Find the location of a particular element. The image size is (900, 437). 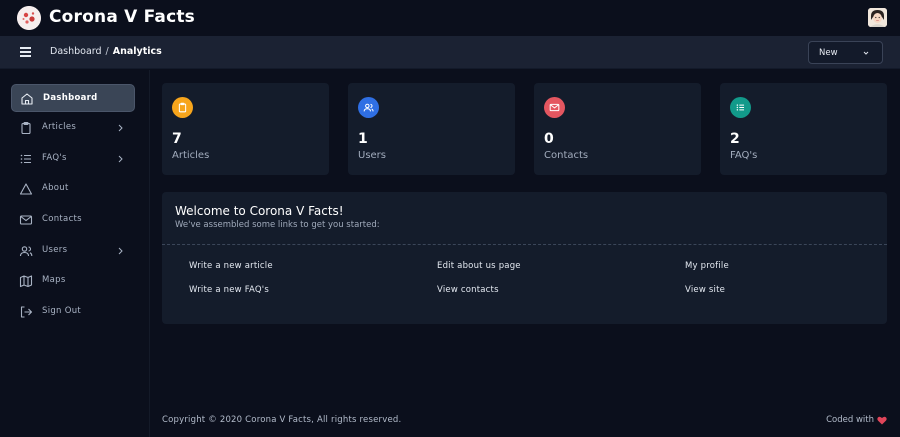

link-view-contacts: View contacts is located at coordinates (468, 290).